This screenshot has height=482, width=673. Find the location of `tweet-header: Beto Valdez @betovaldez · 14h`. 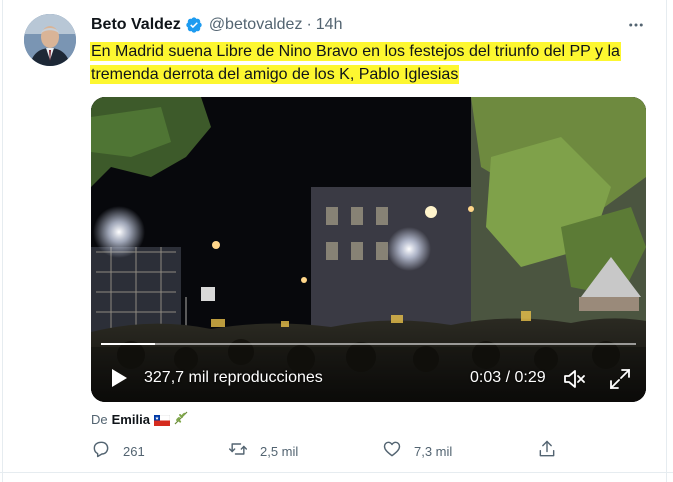

tweet-header: Beto Valdez @betovaldez · 14h is located at coordinates (216, 25).